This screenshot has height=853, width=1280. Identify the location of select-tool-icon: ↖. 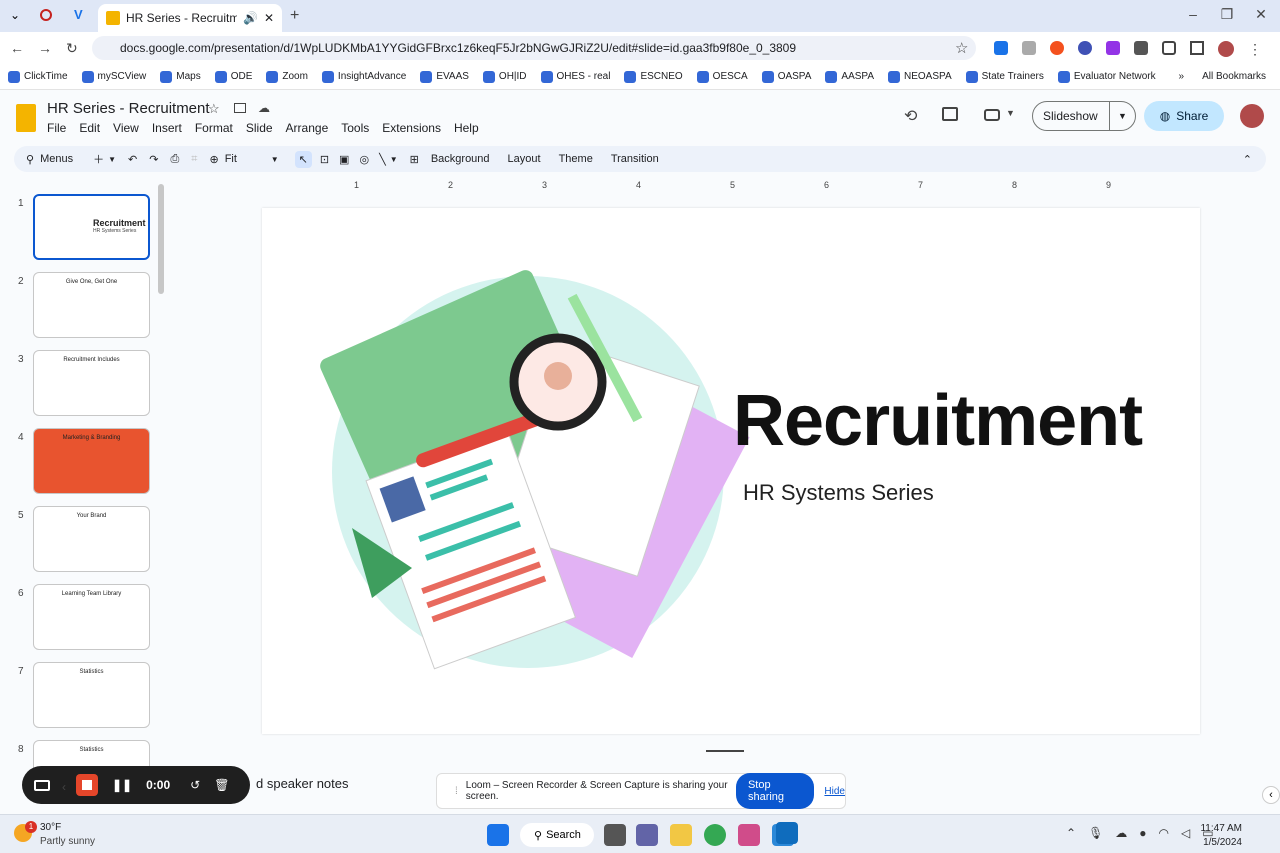
(303, 159).